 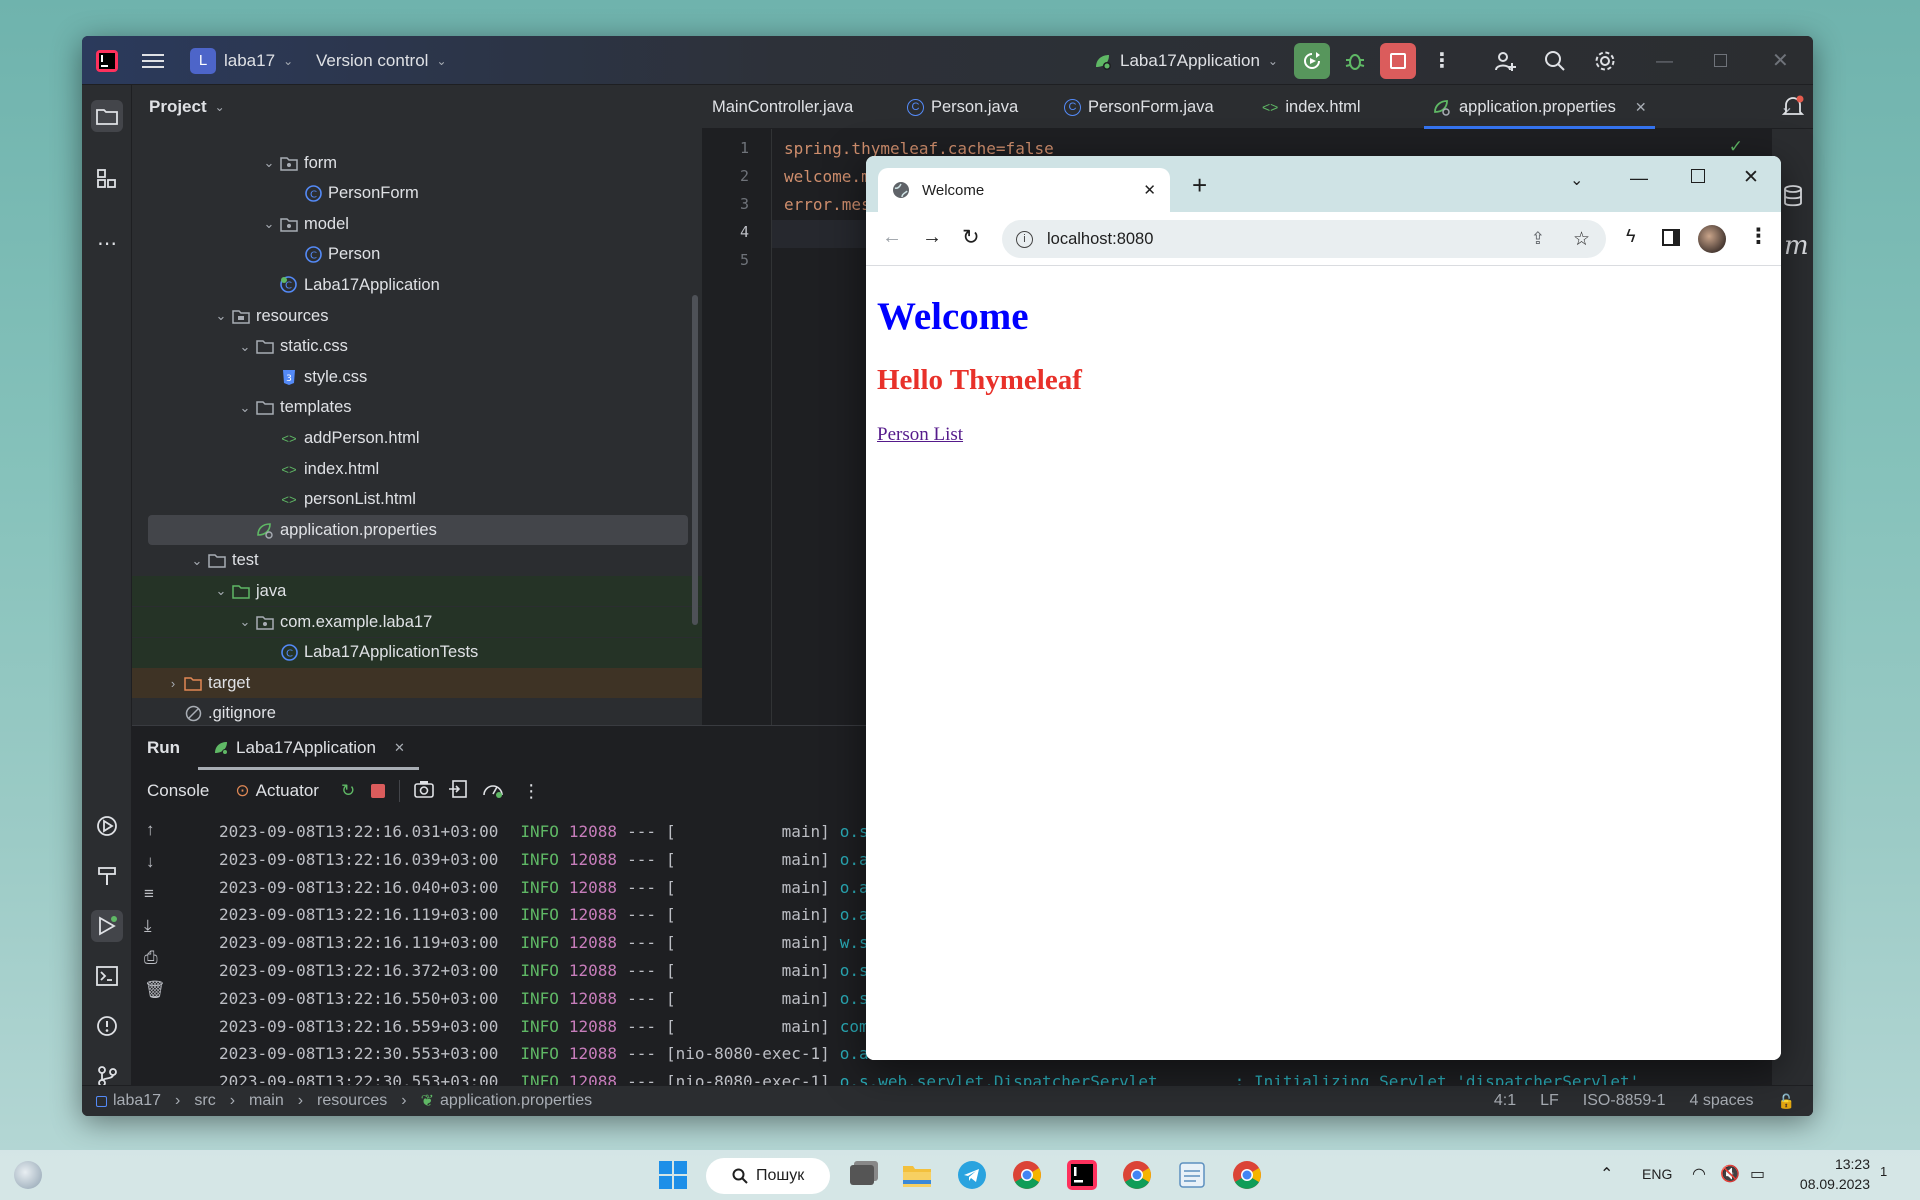 I want to click on tab-personform: C PersonForm.java, so click(x=1139, y=107).